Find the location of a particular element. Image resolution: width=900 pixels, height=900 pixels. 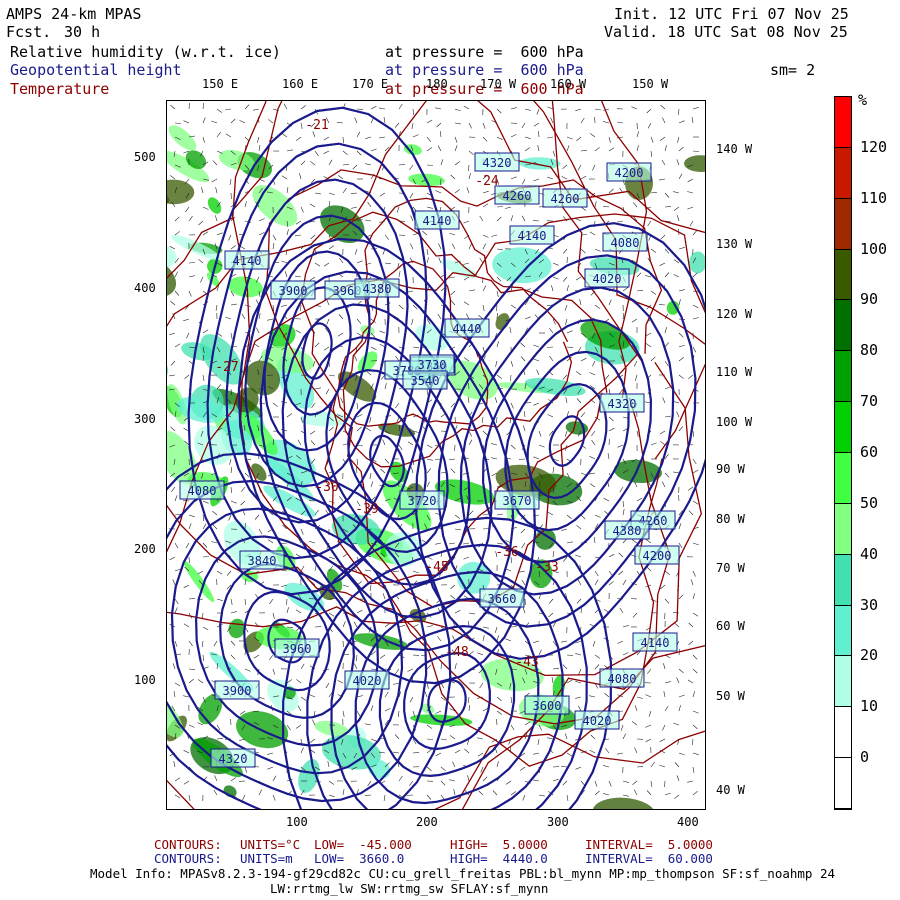

height-contour-label: 3840 is located at coordinates (262, 560).